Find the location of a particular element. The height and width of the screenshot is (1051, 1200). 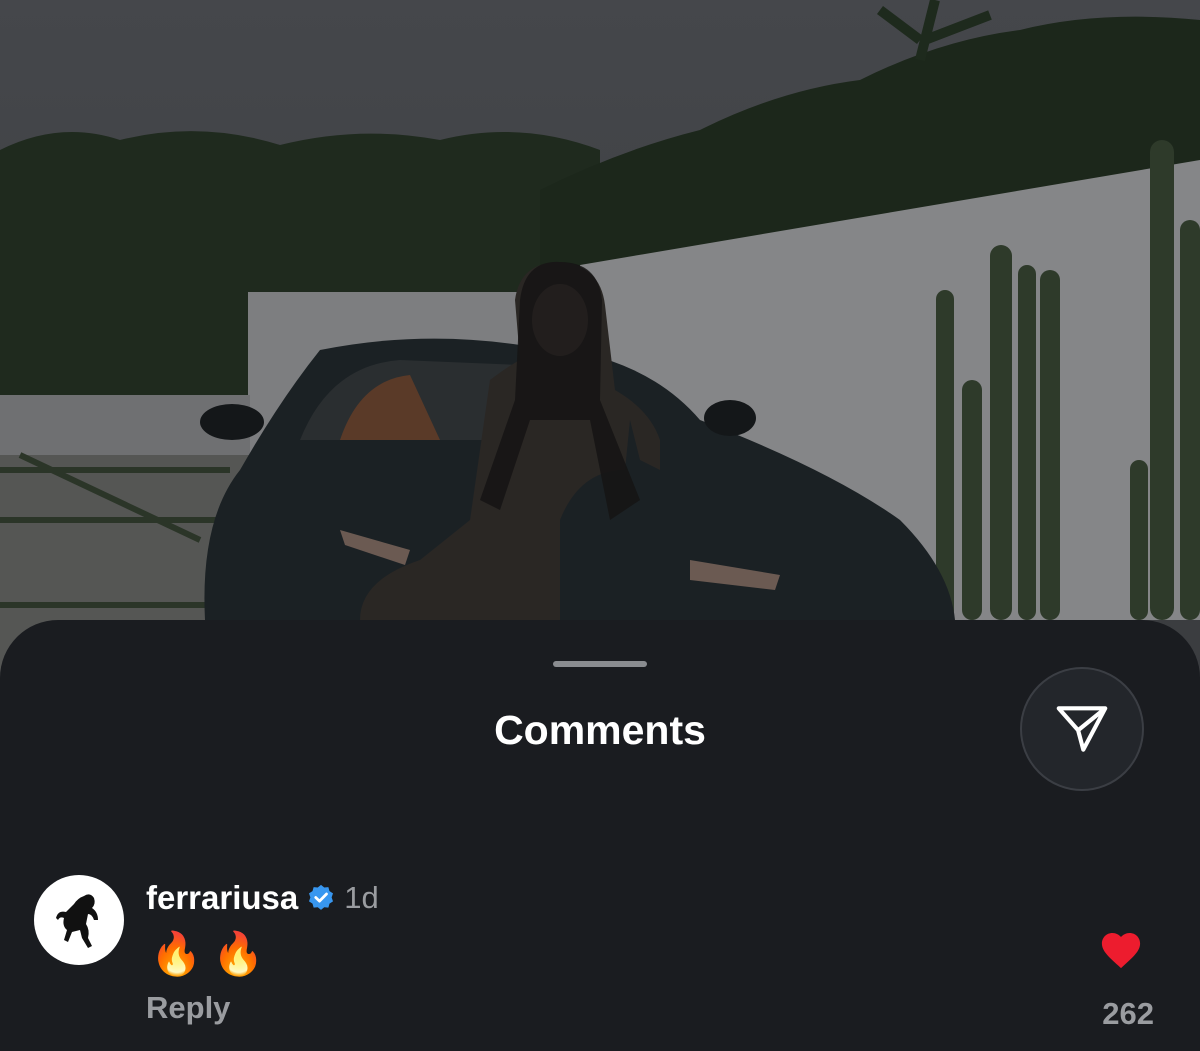

username: ferrariusa is located at coordinates (222, 898).